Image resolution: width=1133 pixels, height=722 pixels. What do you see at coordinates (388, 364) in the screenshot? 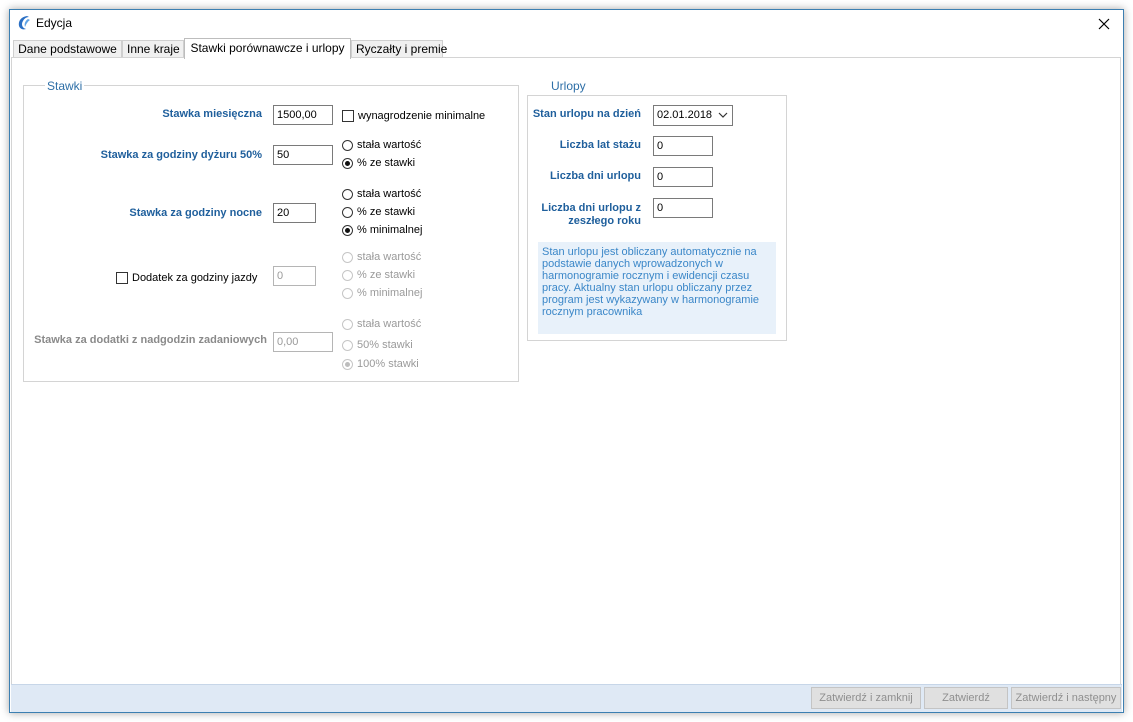
I see `radio-label: 100% stawki` at bounding box center [388, 364].